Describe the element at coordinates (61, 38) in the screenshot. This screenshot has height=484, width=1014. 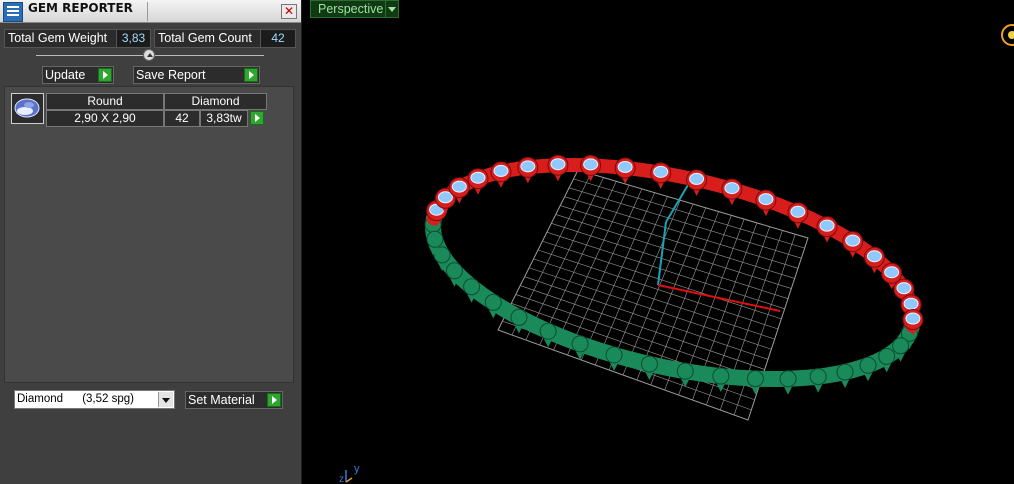
I see `total-gem-weight-label: Total Gem Weight` at that location.